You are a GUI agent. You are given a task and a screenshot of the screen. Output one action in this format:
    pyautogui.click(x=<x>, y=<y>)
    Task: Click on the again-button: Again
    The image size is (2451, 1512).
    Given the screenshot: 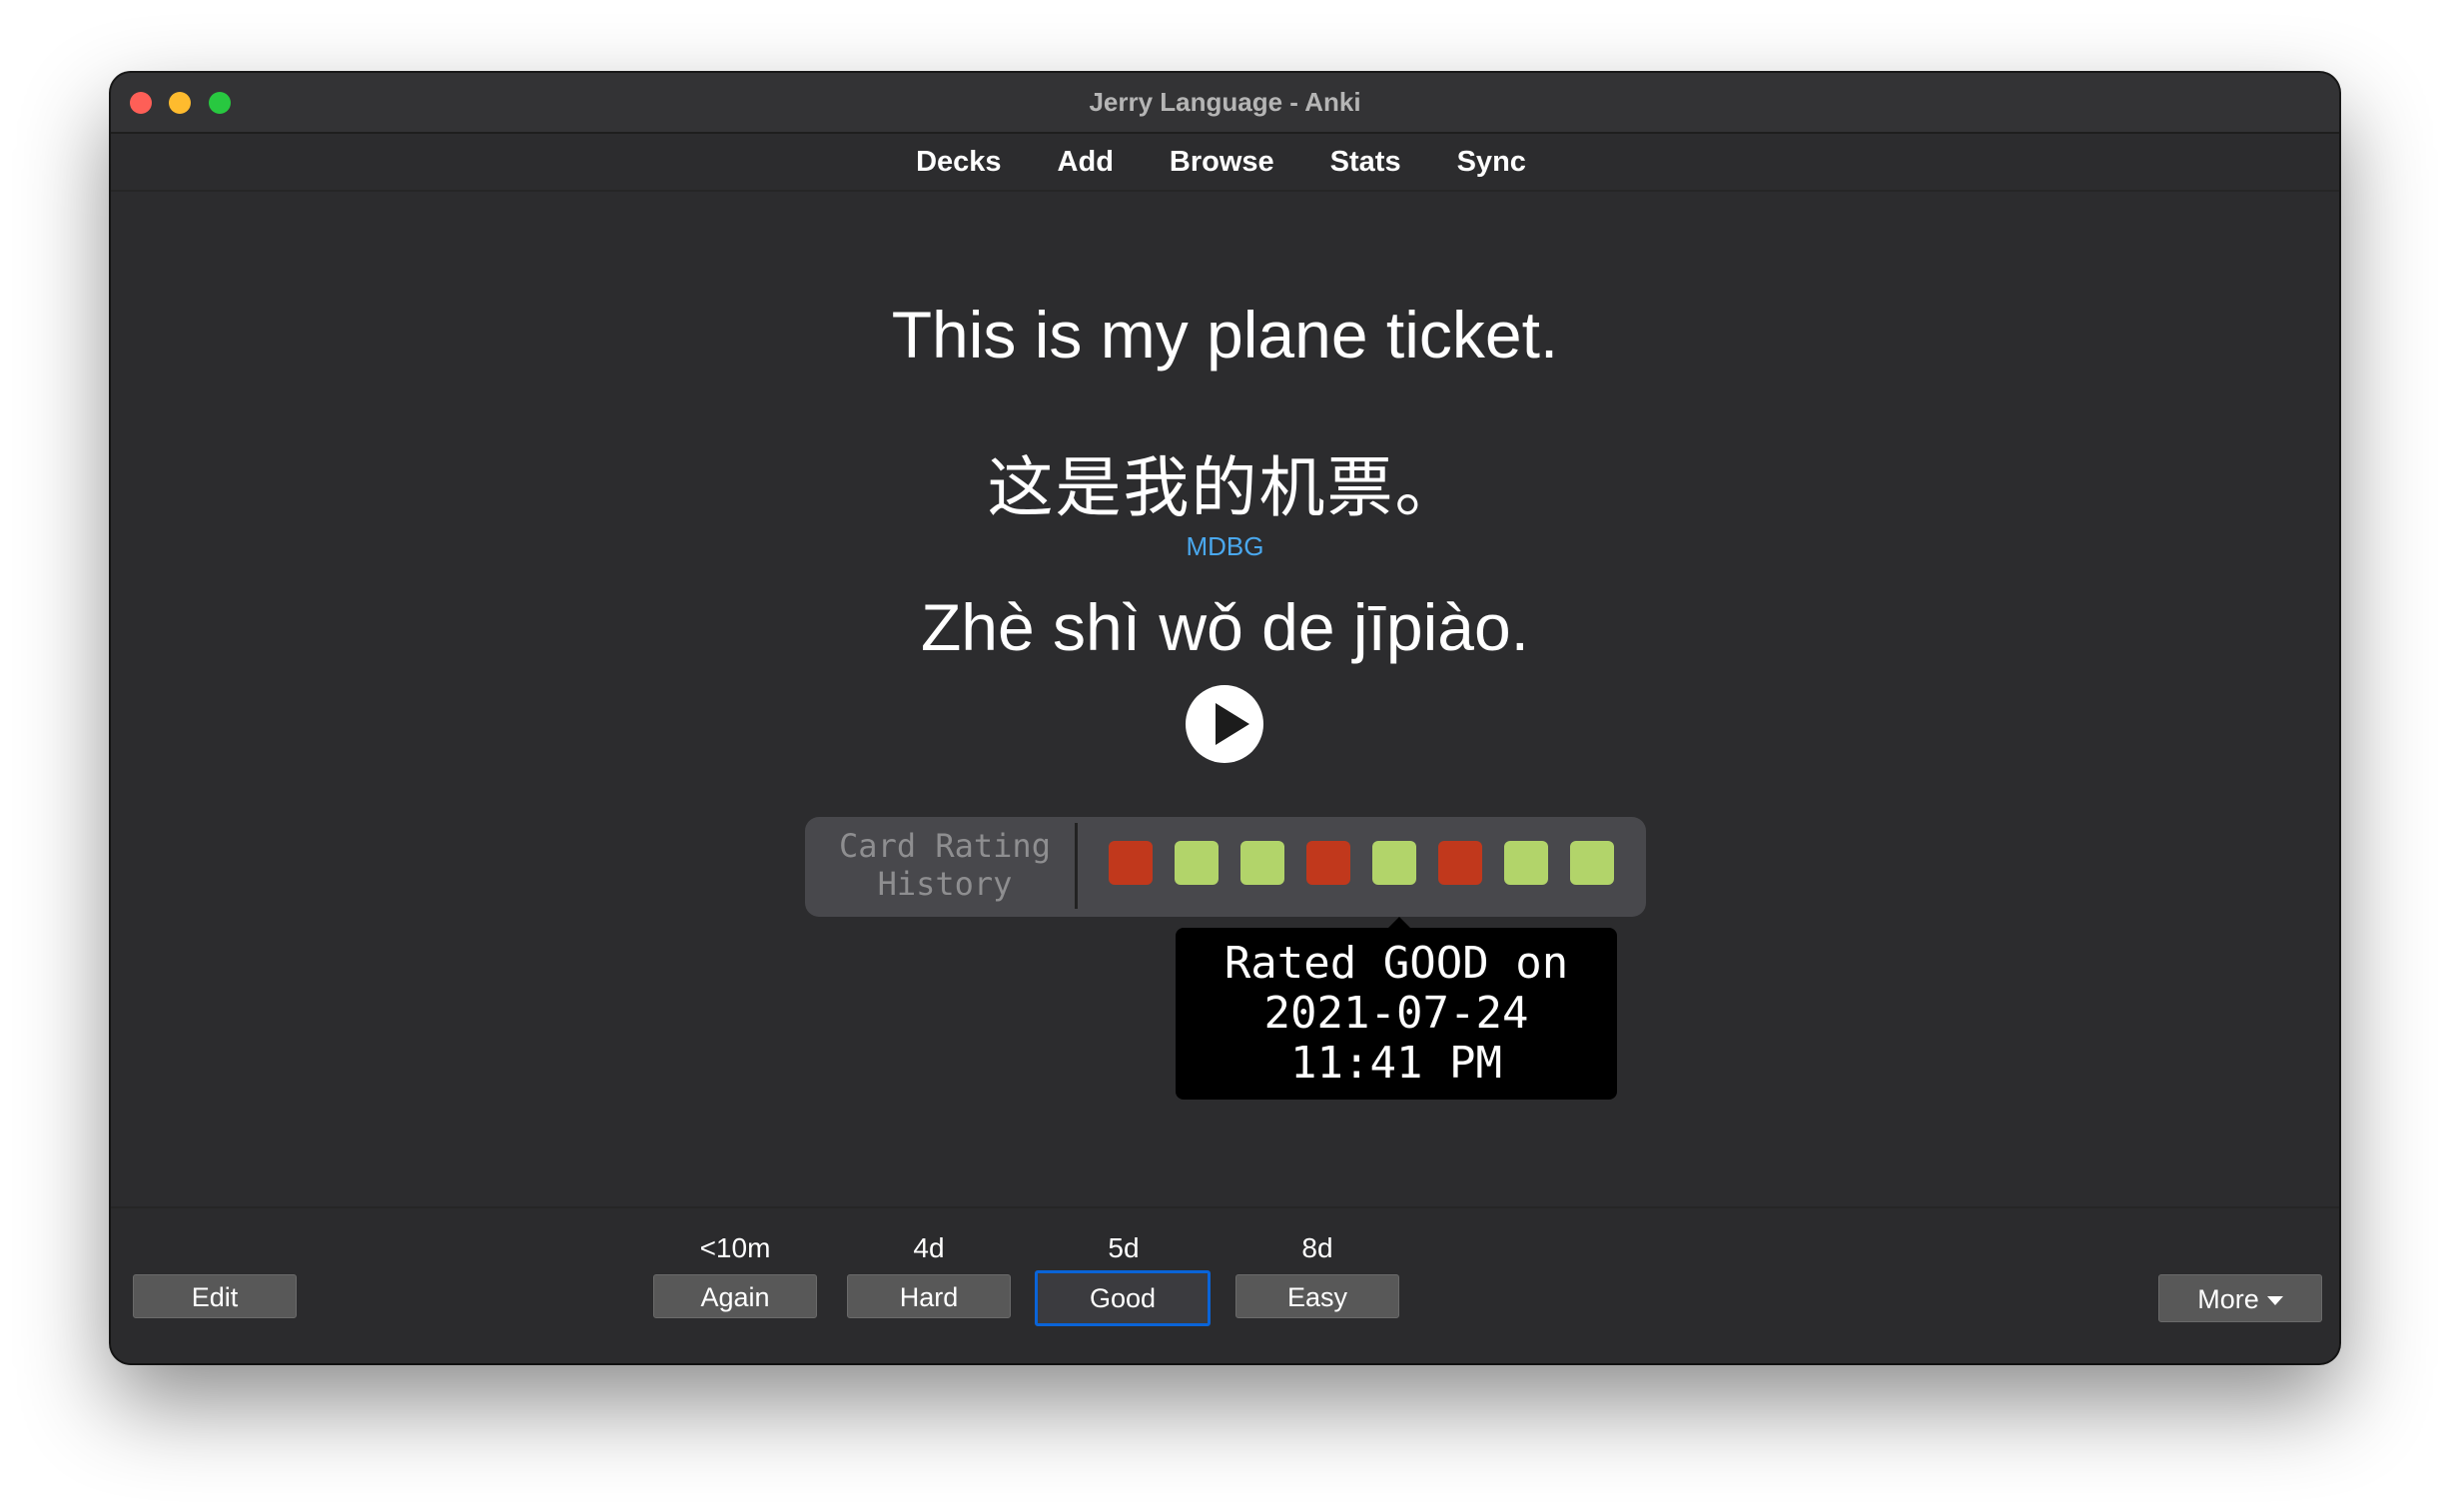 What is the action you would take?
    pyautogui.click(x=735, y=1296)
    